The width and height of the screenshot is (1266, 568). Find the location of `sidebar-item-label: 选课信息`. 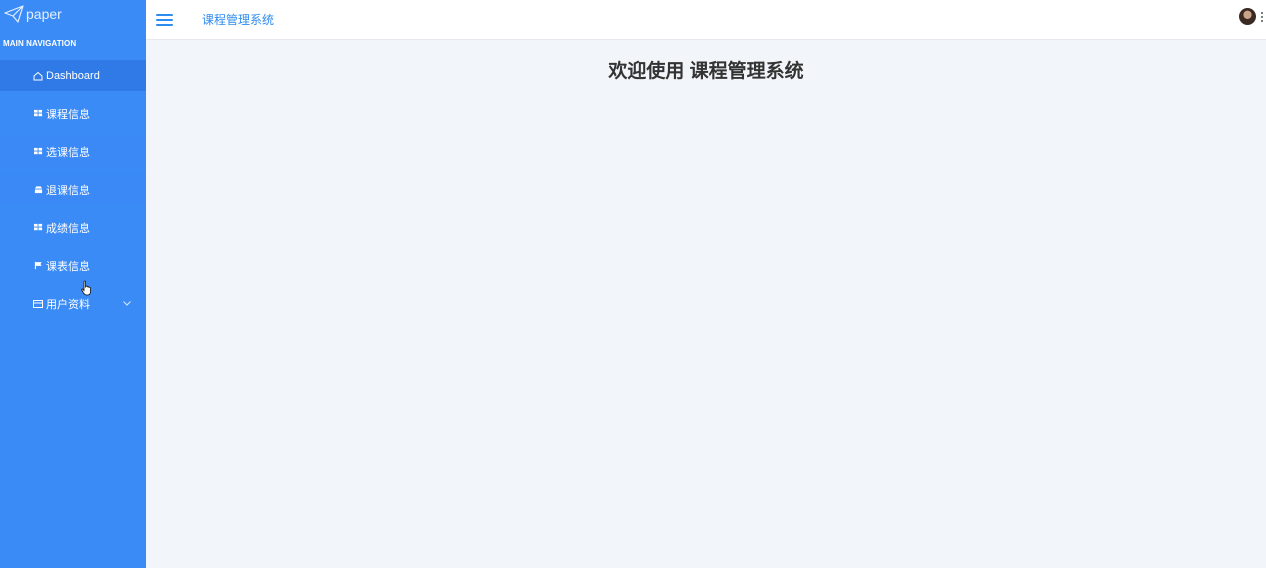

sidebar-item-label: 选课信息 is located at coordinates (68, 152).